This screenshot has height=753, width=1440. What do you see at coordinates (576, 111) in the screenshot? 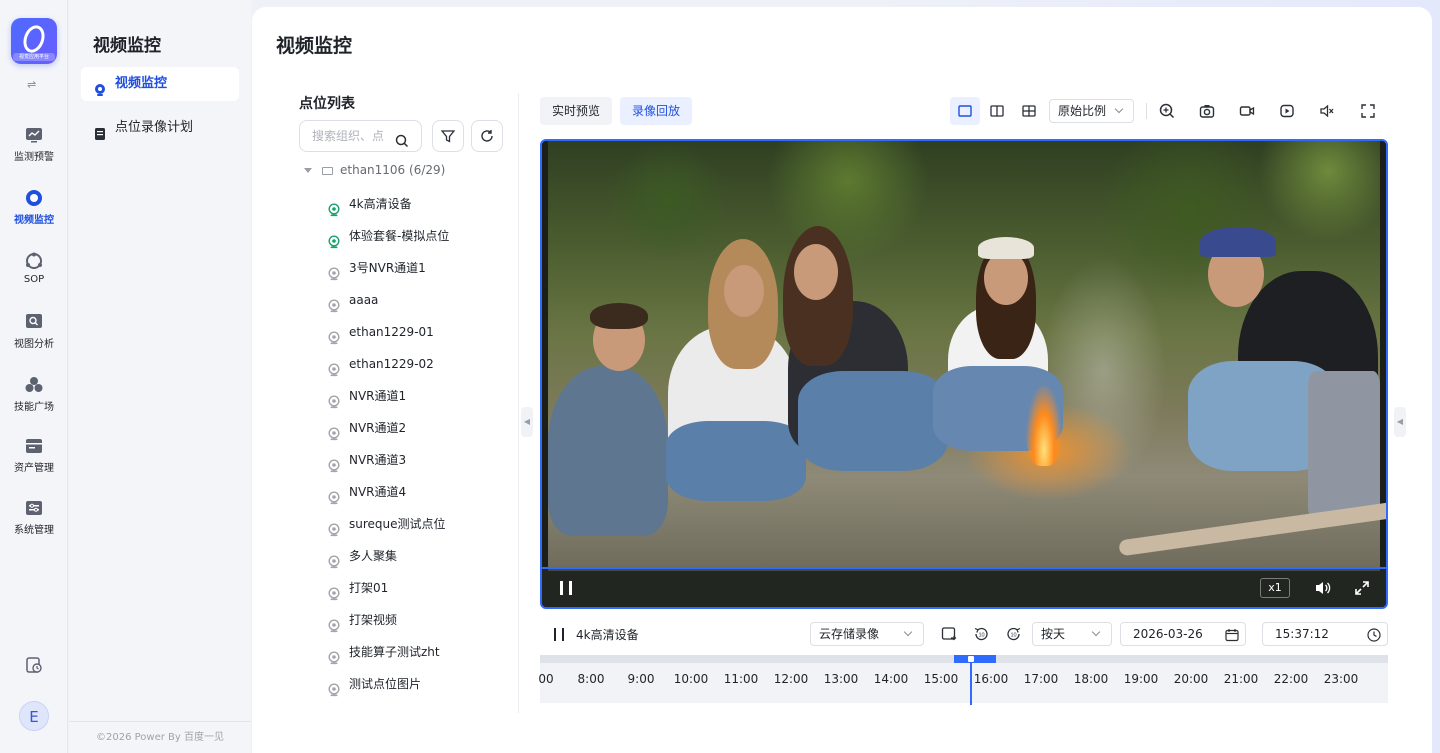
I see `tab-live-preview: 实时预览` at bounding box center [576, 111].